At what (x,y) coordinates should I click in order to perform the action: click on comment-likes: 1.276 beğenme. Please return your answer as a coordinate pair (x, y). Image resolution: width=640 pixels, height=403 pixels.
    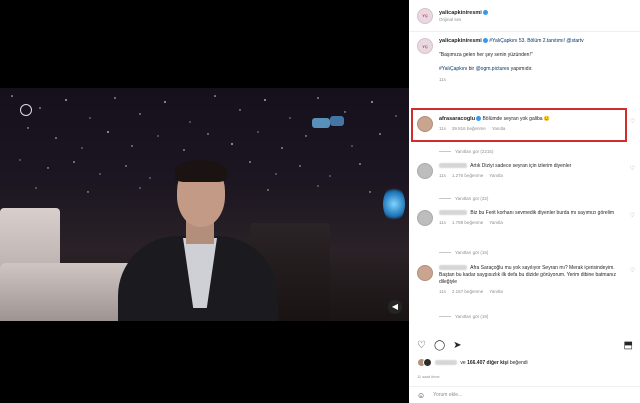
    Looking at the image, I should click on (467, 175).